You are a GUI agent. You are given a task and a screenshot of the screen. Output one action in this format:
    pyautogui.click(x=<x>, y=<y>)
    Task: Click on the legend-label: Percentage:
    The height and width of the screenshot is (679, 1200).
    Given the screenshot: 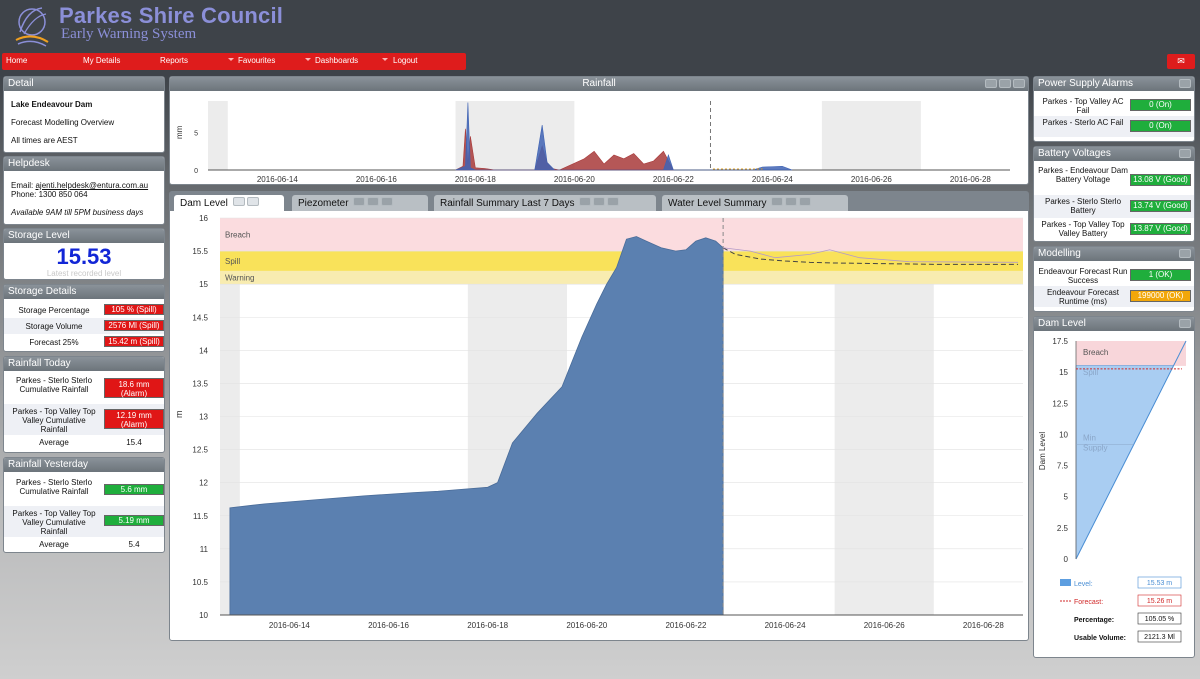 What is the action you would take?
    pyautogui.click(x=1094, y=620)
    